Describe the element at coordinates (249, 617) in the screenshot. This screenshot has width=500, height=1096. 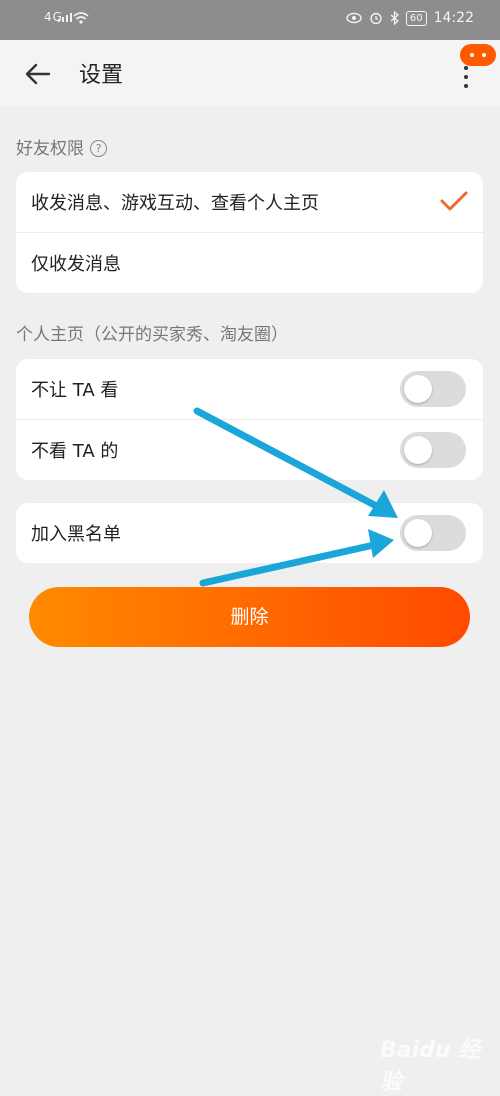
I see `delete-button: 删除` at that location.